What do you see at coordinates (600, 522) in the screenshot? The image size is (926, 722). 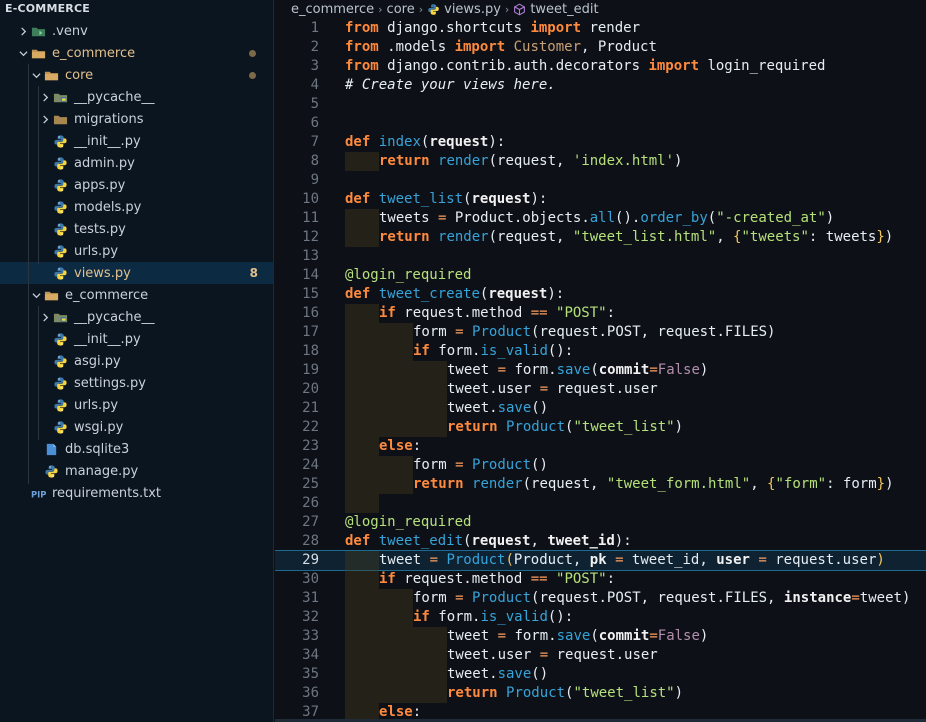 I see `code-line: 27 @login_required` at bounding box center [600, 522].